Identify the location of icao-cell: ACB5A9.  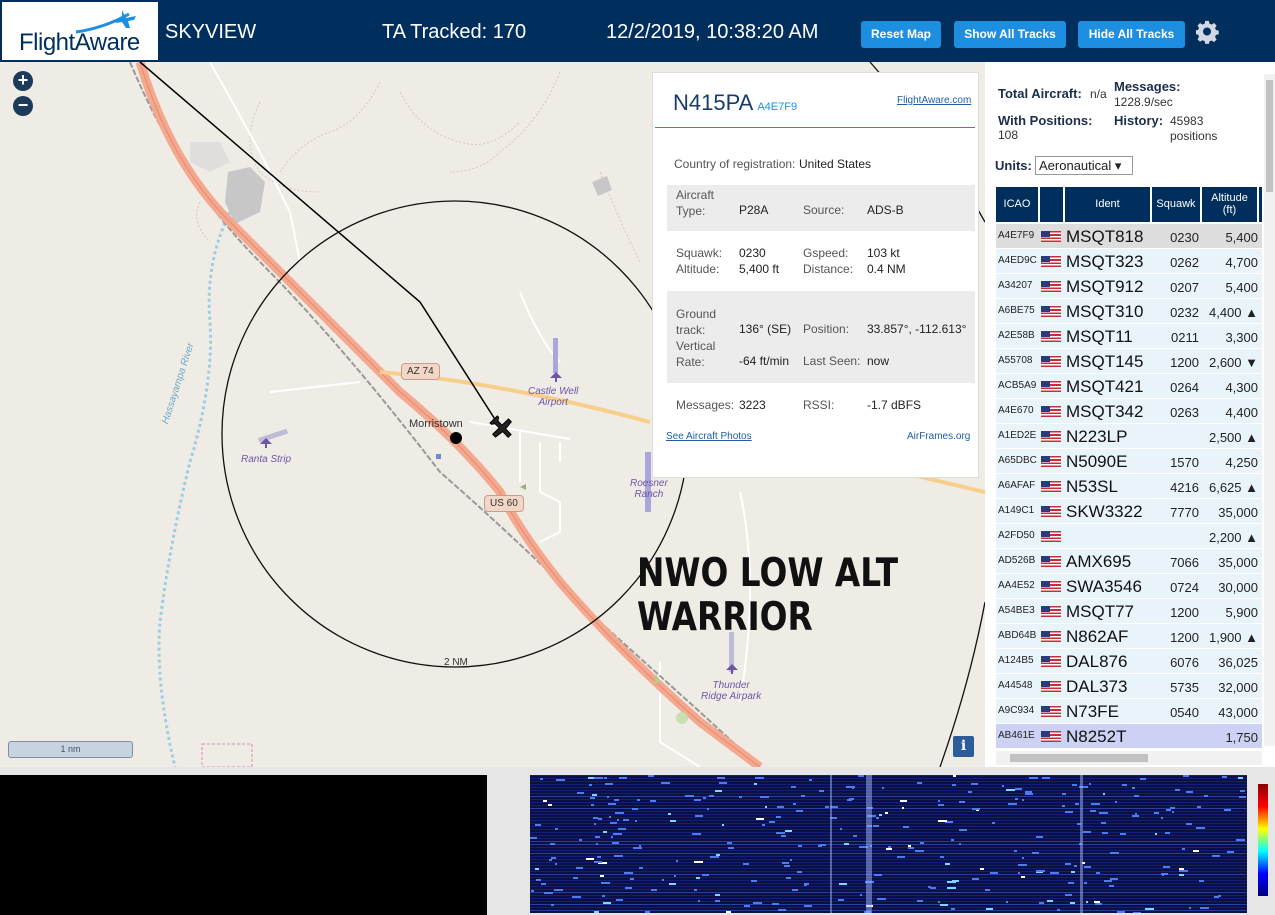
(1017, 385).